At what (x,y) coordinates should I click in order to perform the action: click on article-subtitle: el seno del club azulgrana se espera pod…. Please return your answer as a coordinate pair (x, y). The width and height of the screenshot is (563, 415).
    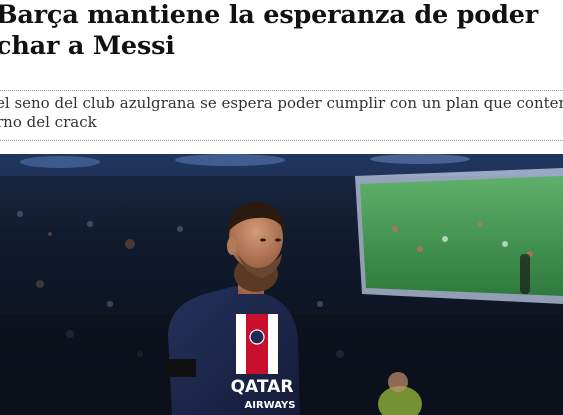
    Looking at the image, I should click on (281, 113).